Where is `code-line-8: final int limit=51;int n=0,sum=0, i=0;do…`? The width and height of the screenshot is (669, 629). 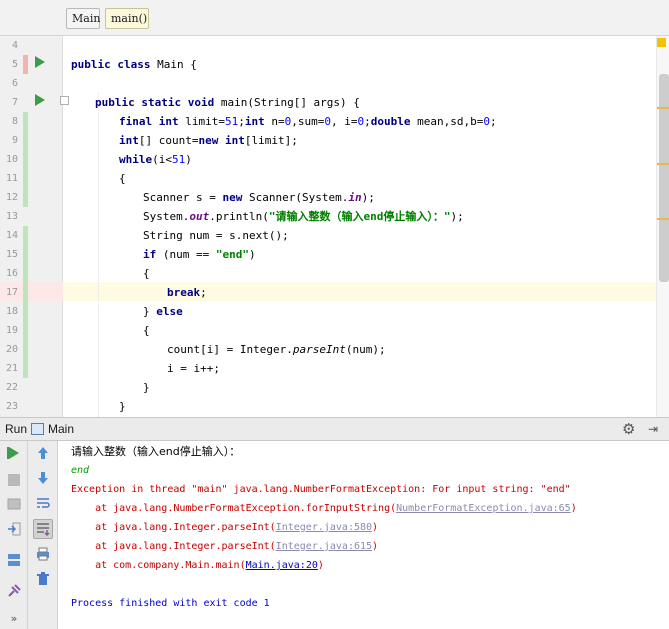 code-line-8: final int limit=51;int n=0,sum=0, i=0;do… is located at coordinates (308, 121).